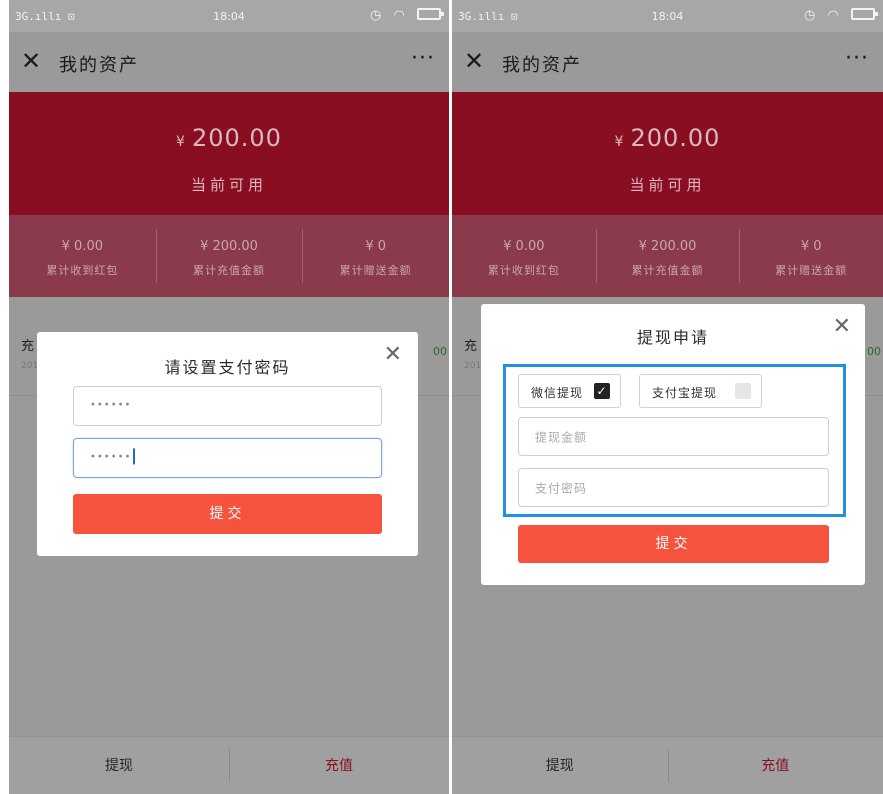 The image size is (883, 794). Describe the element at coordinates (685, 393) in the screenshot. I see `option-label: 支付宝提现` at that location.